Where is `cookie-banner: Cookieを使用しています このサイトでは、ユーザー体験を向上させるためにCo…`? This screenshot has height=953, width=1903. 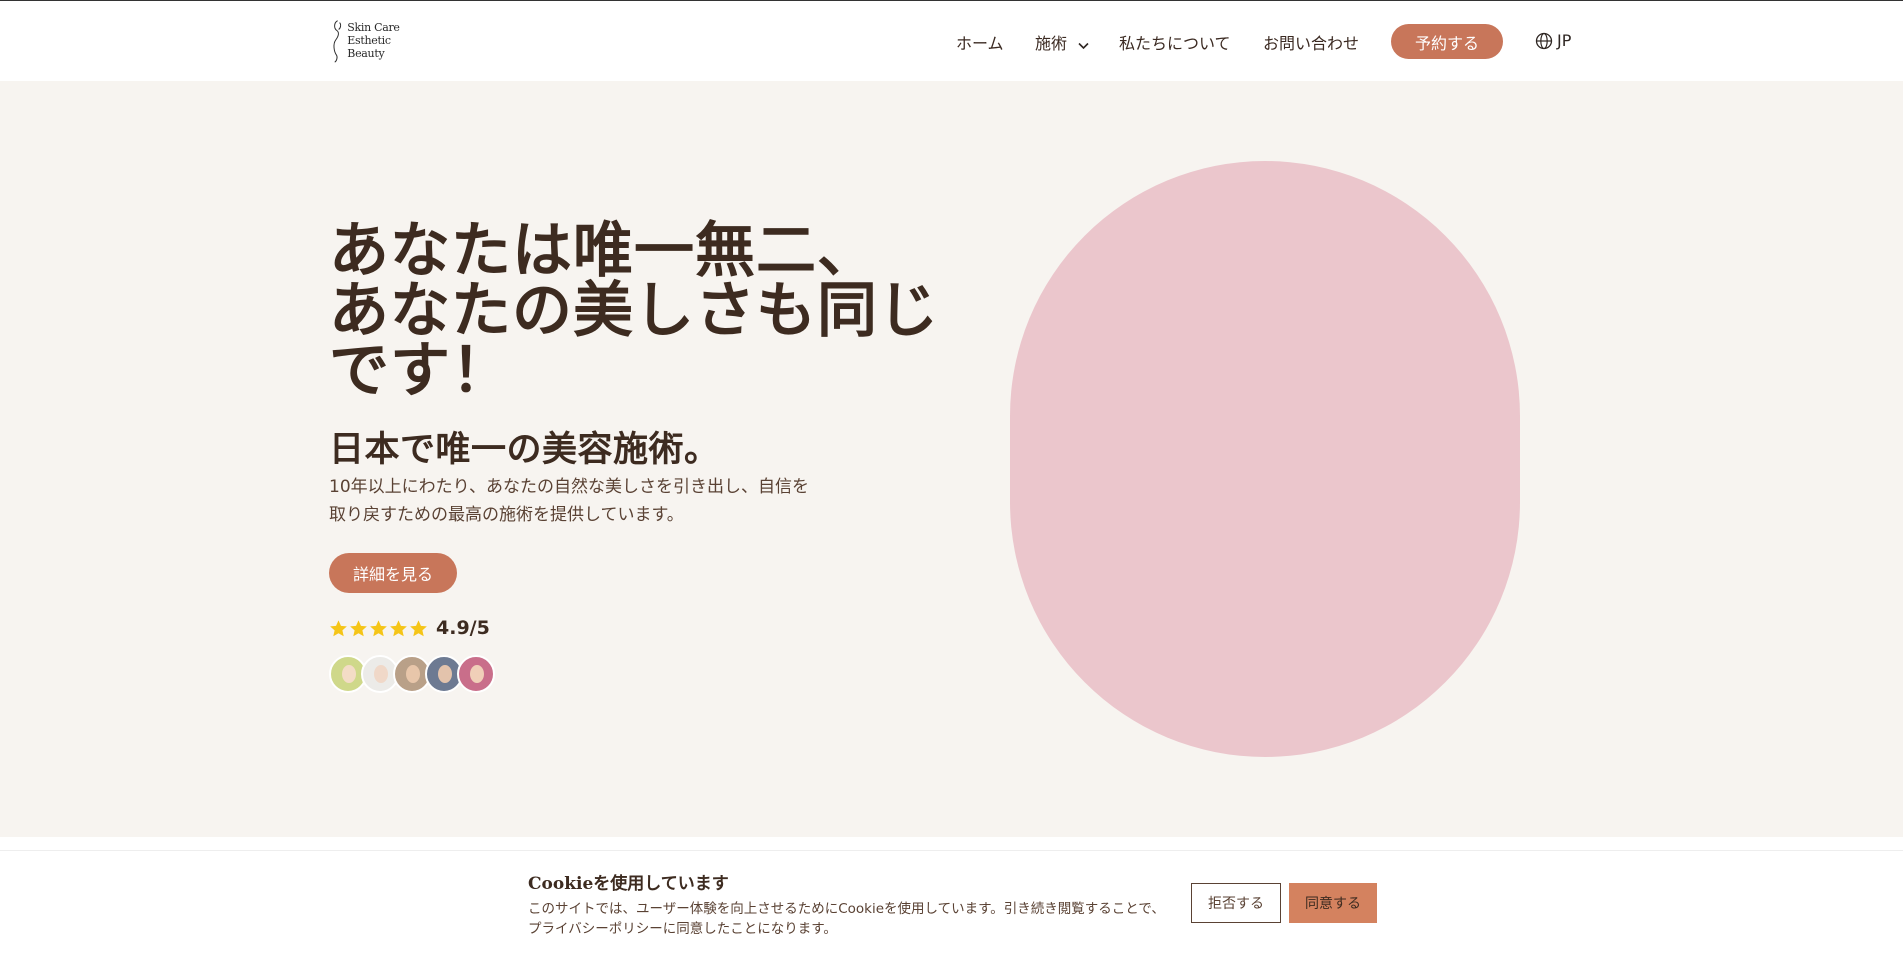 cookie-banner: Cookieを使用しています このサイトでは、ユーザー体験を向上させるためにCo… is located at coordinates (951, 901).